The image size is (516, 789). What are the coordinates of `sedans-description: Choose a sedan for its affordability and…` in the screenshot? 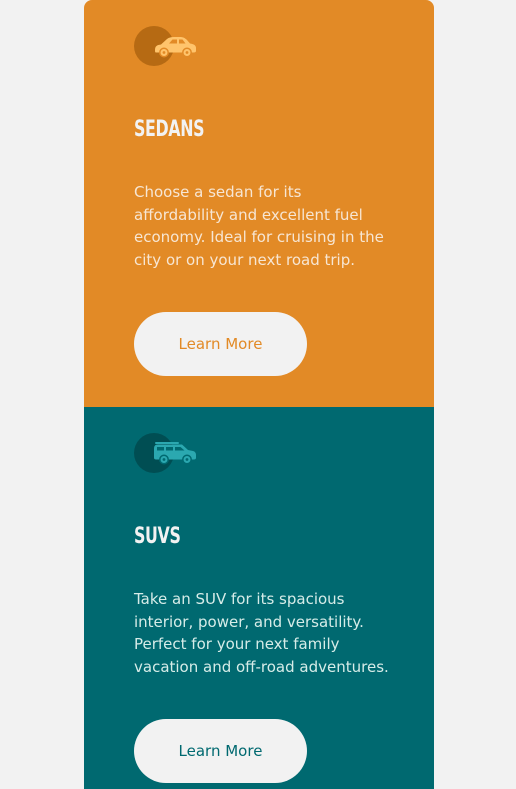 It's located at (259, 226).